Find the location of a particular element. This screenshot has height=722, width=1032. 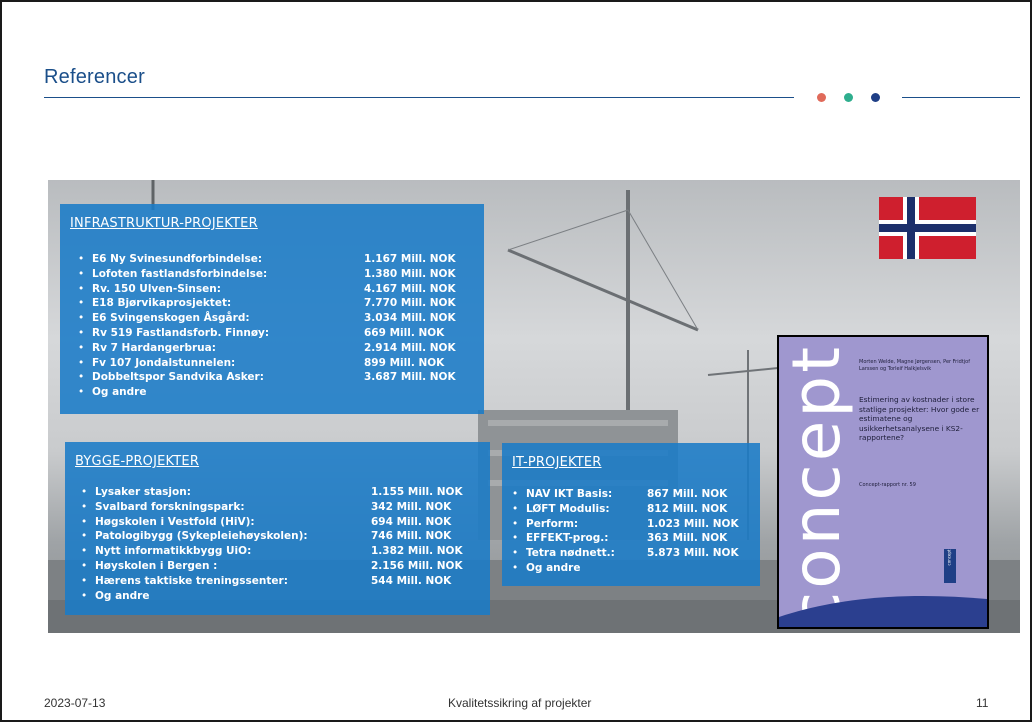

list-item: EFFEKT-prog.: 363 Mill. NOK is located at coordinates (634, 538).